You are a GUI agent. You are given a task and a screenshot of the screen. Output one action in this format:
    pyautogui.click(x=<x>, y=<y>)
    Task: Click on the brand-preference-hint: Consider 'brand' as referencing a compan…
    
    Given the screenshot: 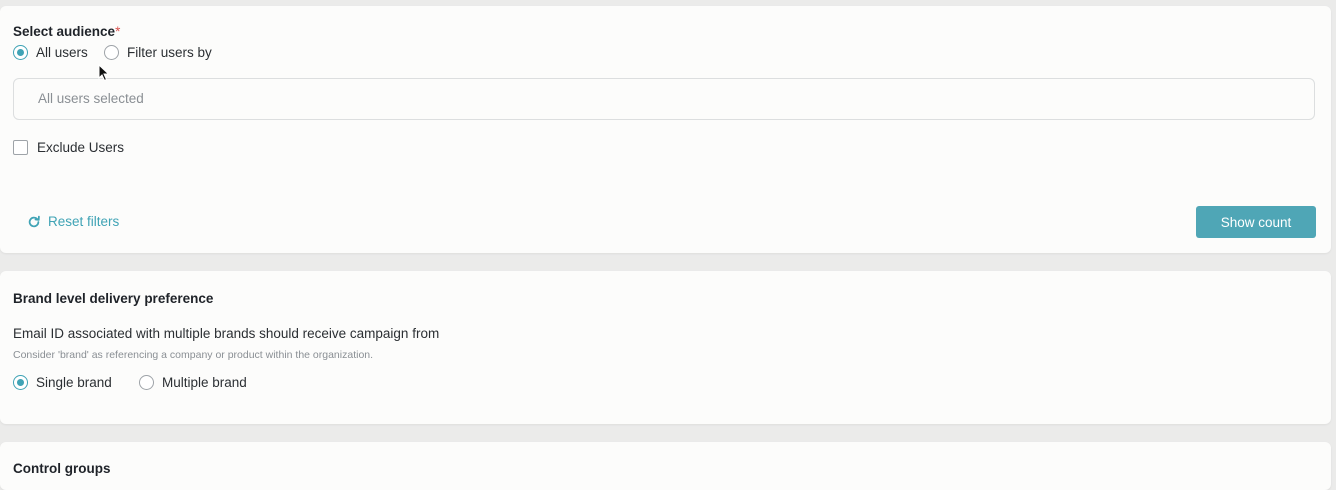 What is the action you would take?
    pyautogui.click(x=193, y=355)
    